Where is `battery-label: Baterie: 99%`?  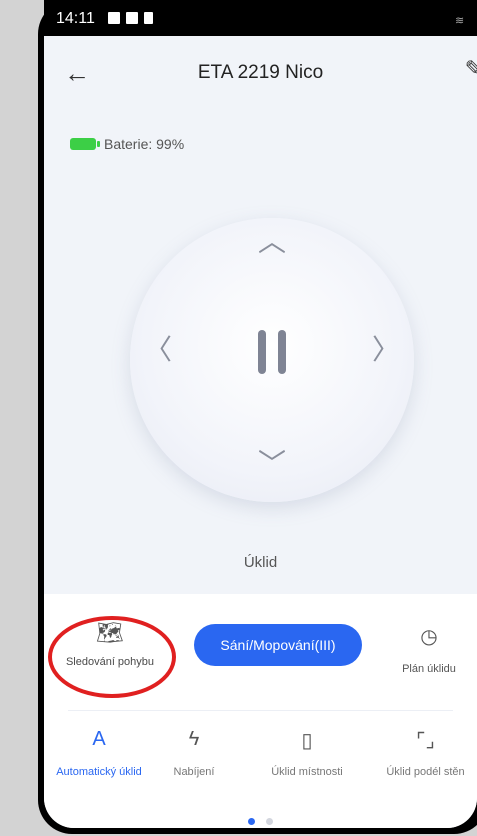
battery-label: Baterie: 99% is located at coordinates (144, 144).